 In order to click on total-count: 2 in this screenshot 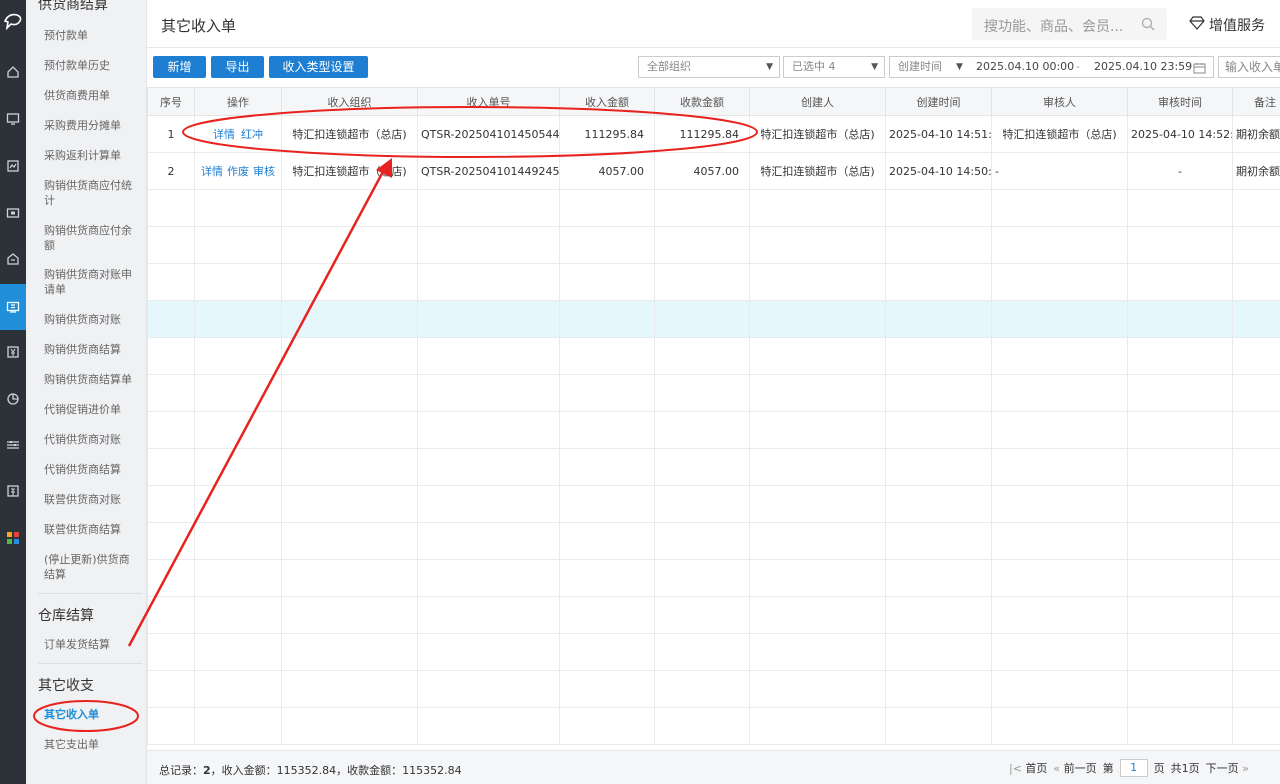, I will do `click(207, 770)`.